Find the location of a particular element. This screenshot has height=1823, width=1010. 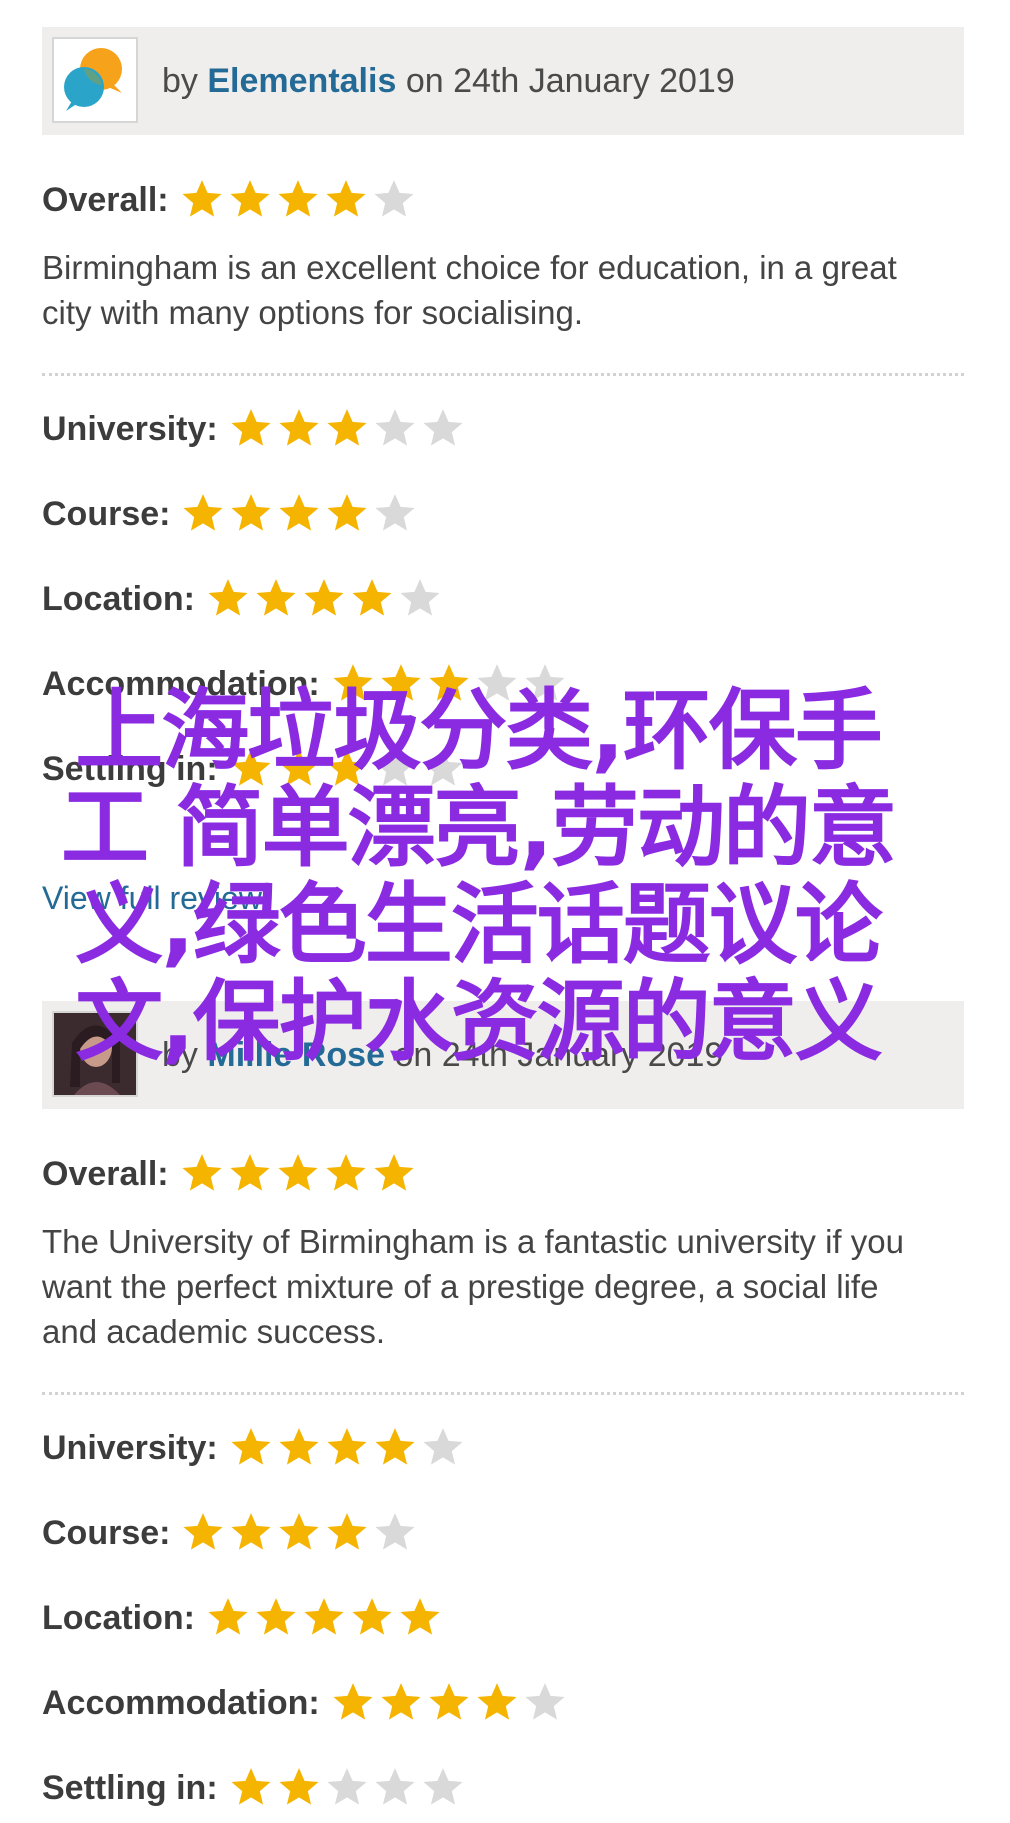

user-photo-icon is located at coordinates (95, 1054).